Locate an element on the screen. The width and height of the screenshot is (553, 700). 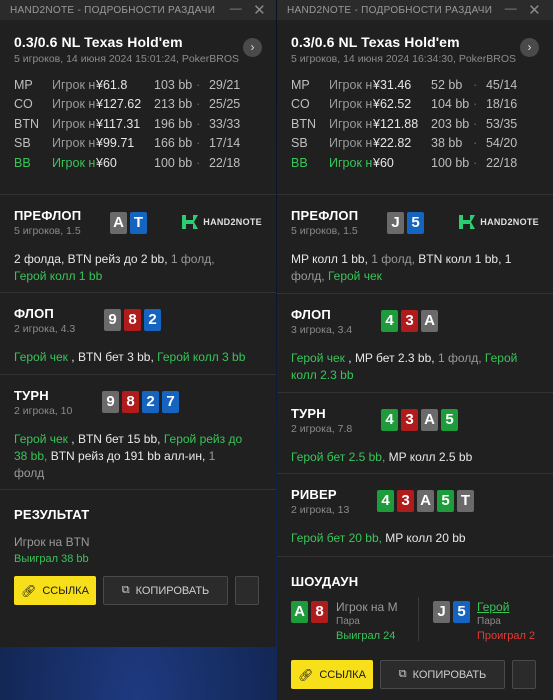
stack-amount: ¥61.8 is located at coordinates (112, 84).